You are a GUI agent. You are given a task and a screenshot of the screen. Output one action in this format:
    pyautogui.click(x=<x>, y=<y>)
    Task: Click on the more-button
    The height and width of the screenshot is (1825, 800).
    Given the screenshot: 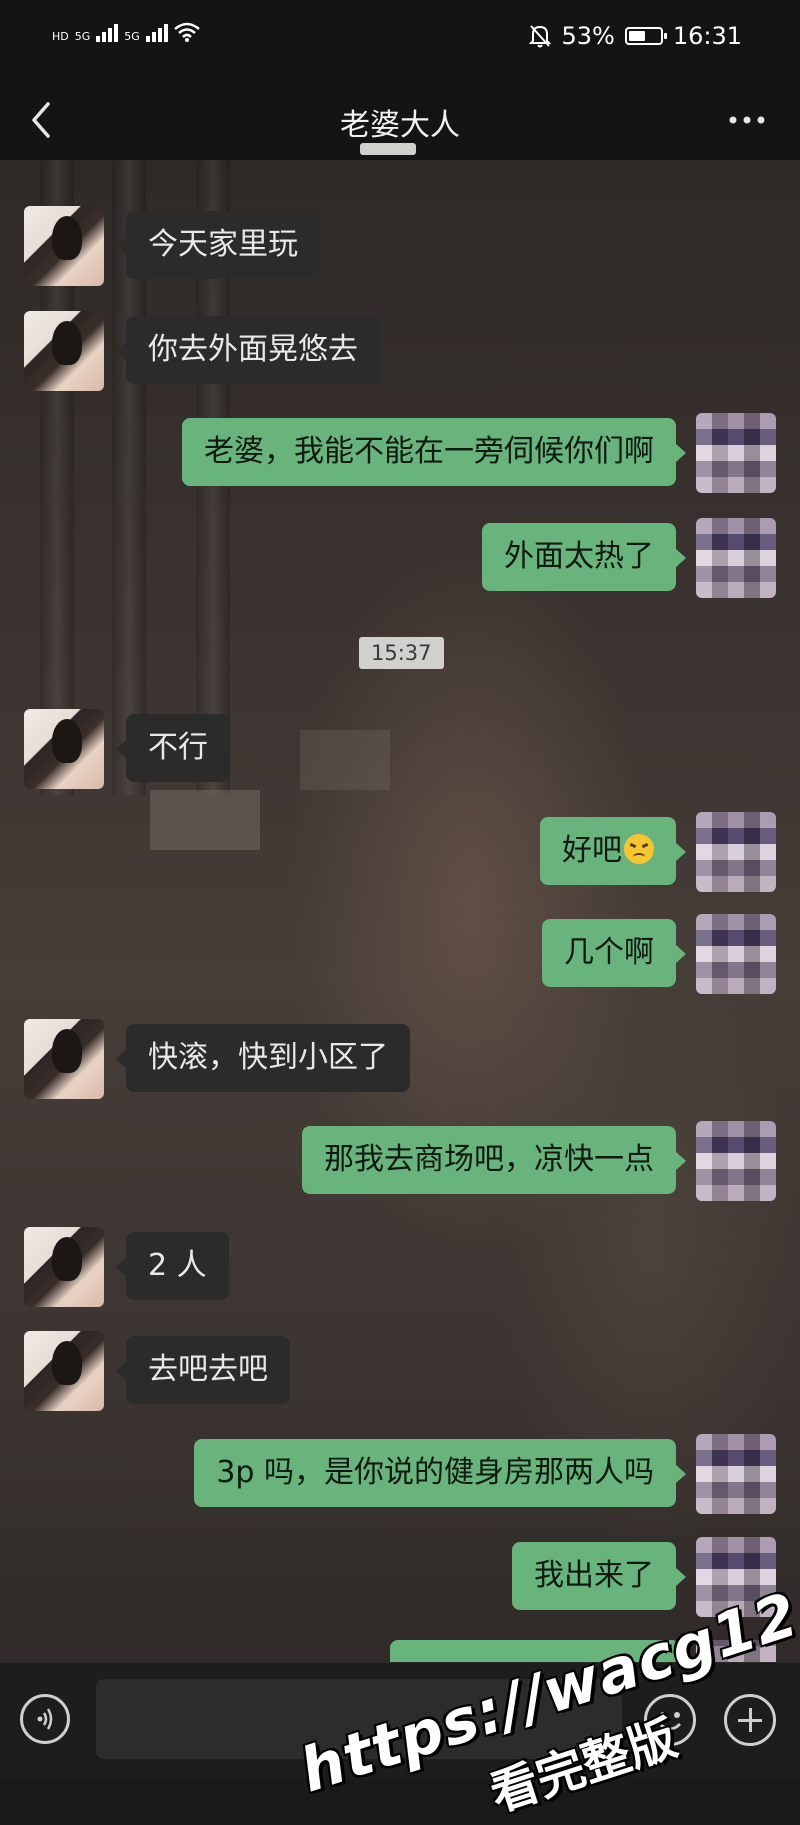 What is the action you would take?
    pyautogui.click(x=747, y=120)
    